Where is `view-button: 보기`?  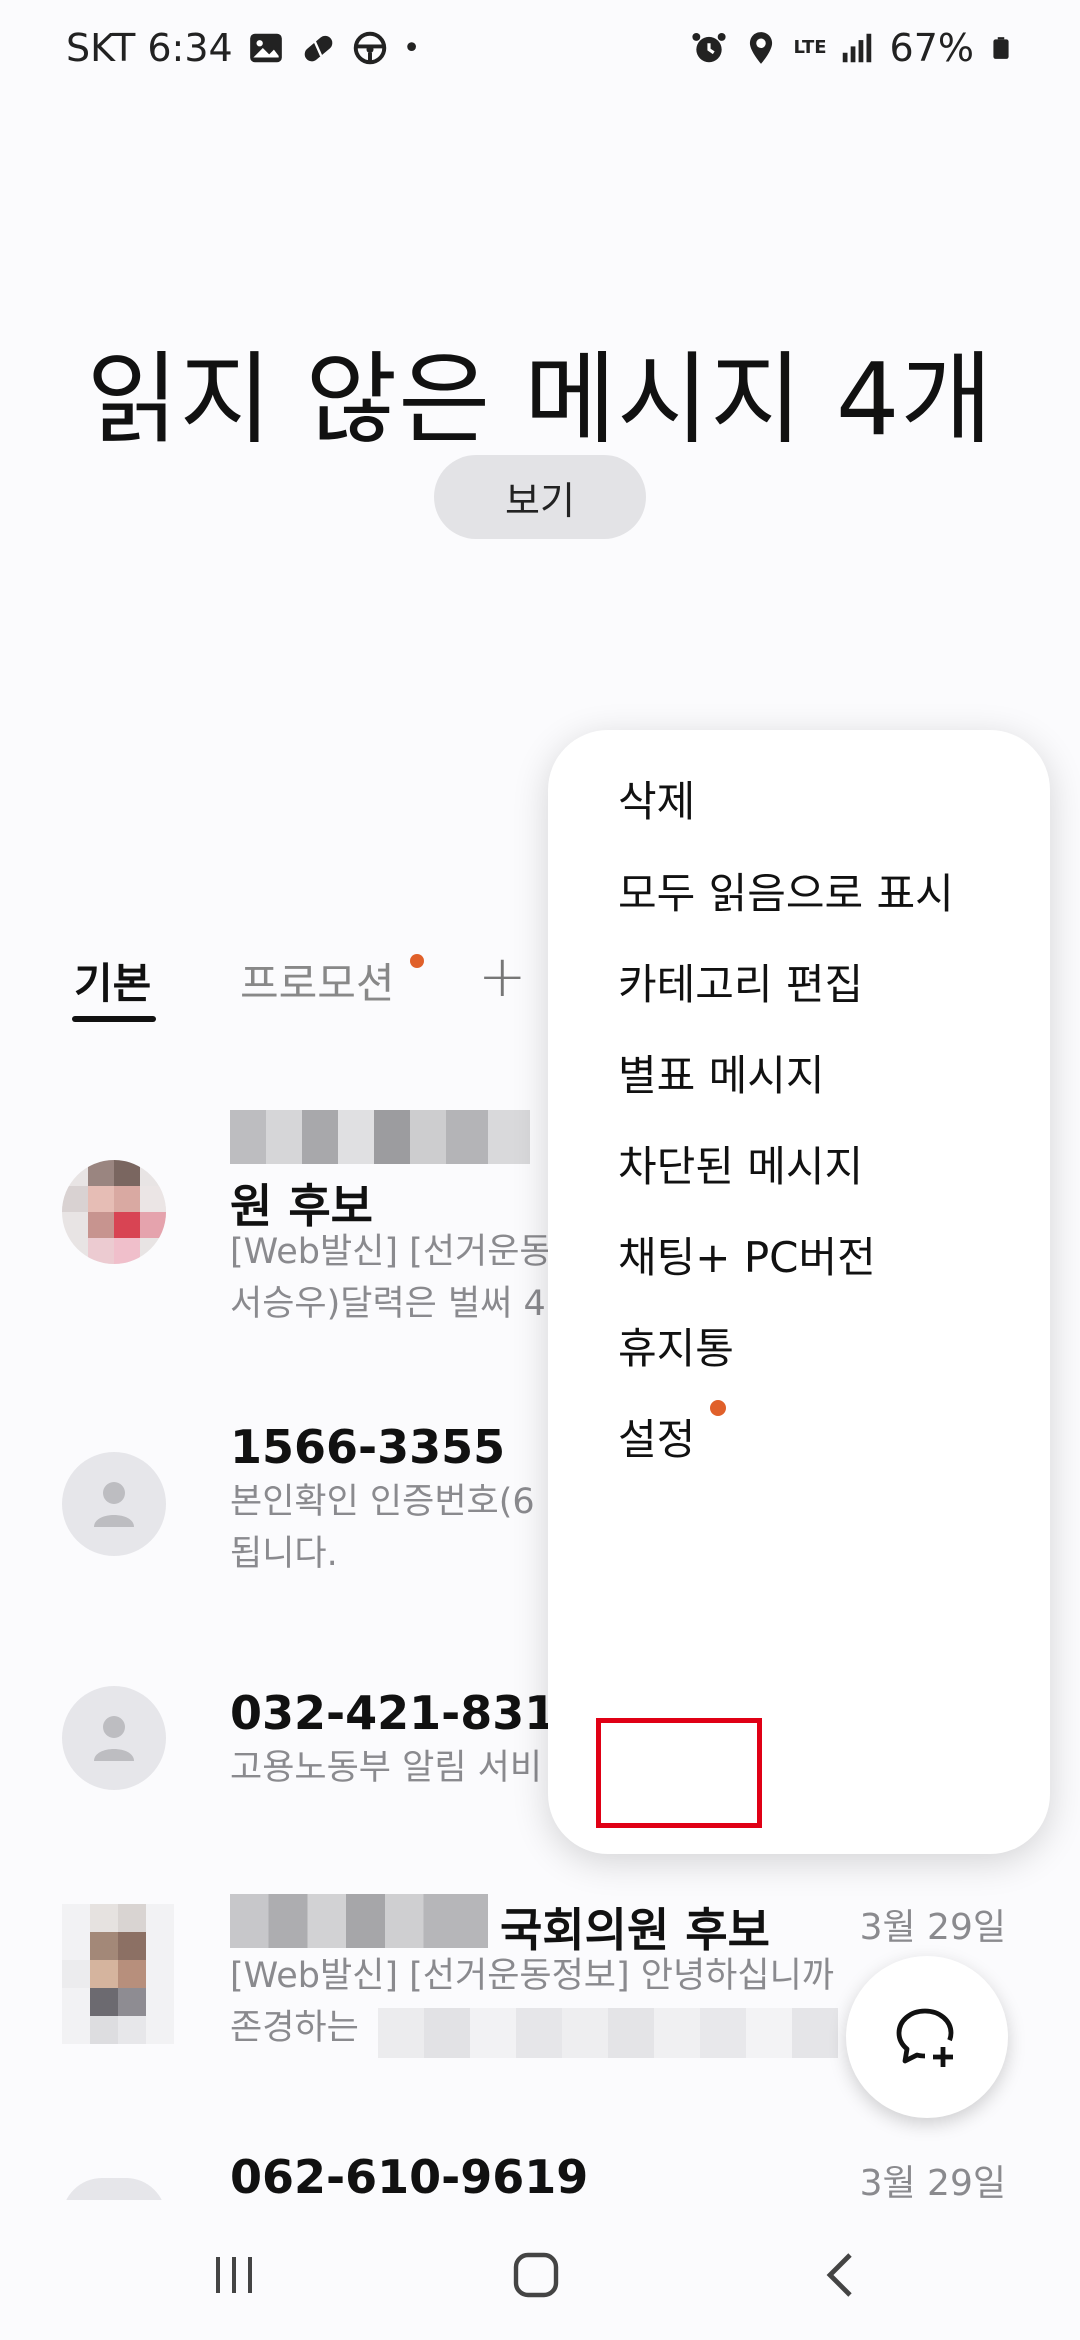 view-button: 보기 is located at coordinates (540, 497).